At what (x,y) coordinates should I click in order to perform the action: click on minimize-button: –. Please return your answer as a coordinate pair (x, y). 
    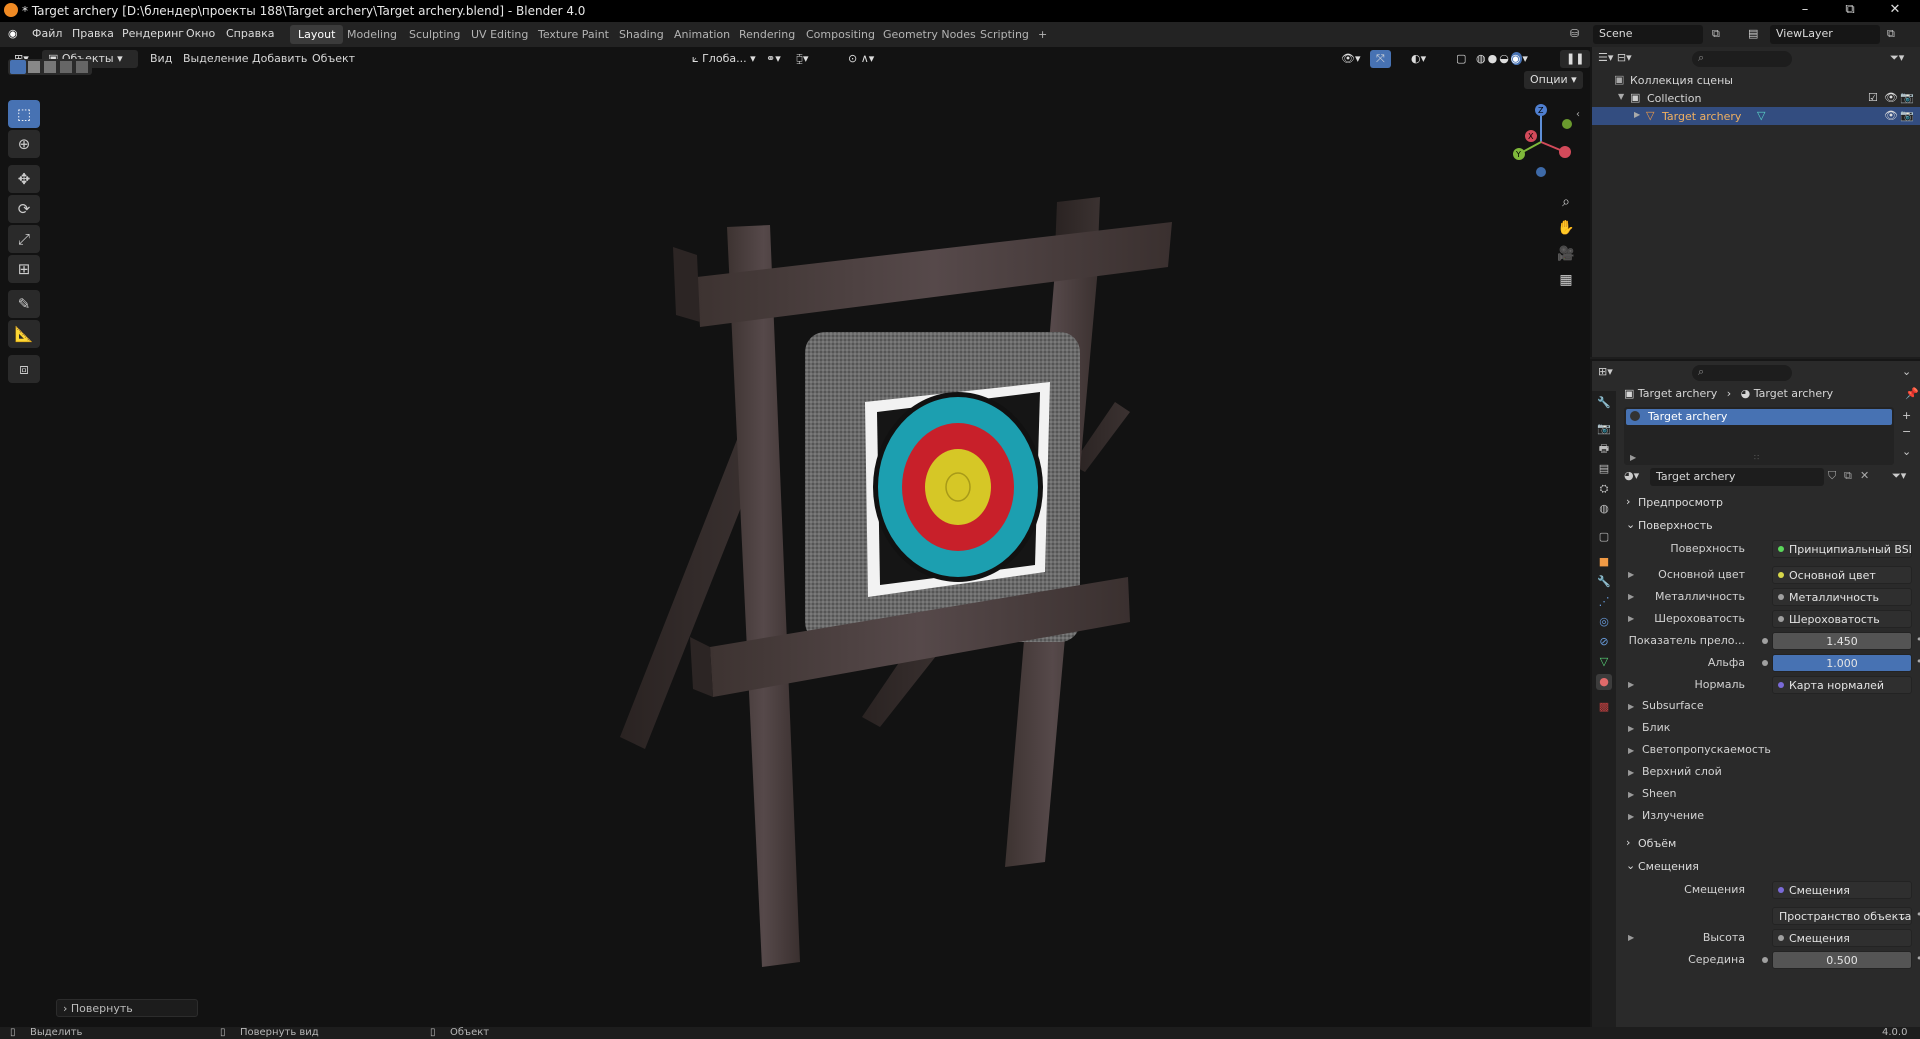
    Looking at the image, I should click on (1805, 9).